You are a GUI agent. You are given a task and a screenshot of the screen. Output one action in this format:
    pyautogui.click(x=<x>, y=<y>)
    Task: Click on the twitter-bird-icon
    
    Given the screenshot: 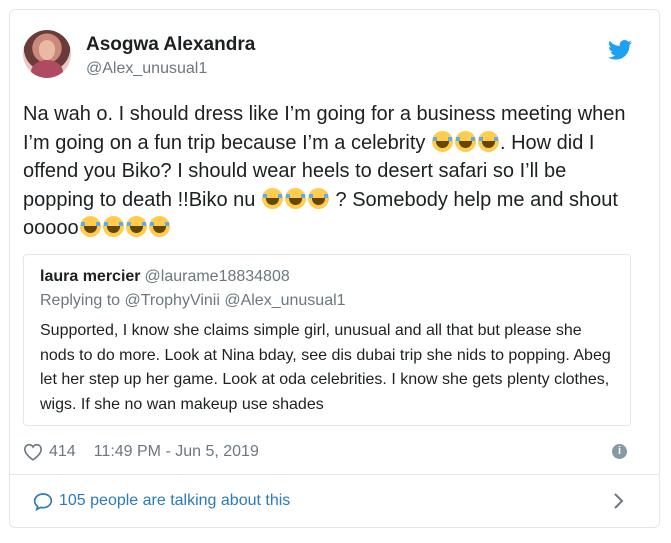 What is the action you would take?
    pyautogui.click(x=620, y=50)
    